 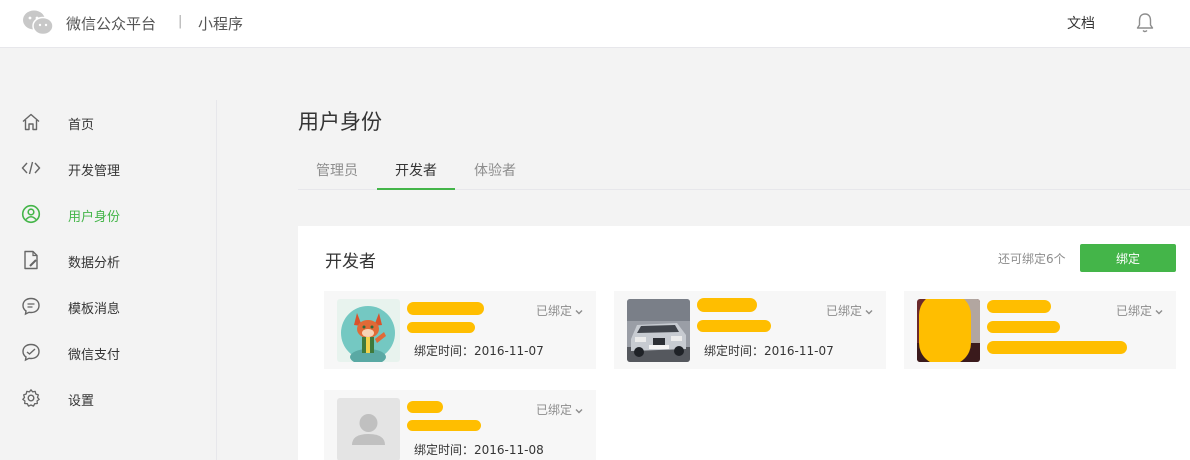 What do you see at coordinates (31, 260) in the screenshot?
I see `document-chart-icon` at bounding box center [31, 260].